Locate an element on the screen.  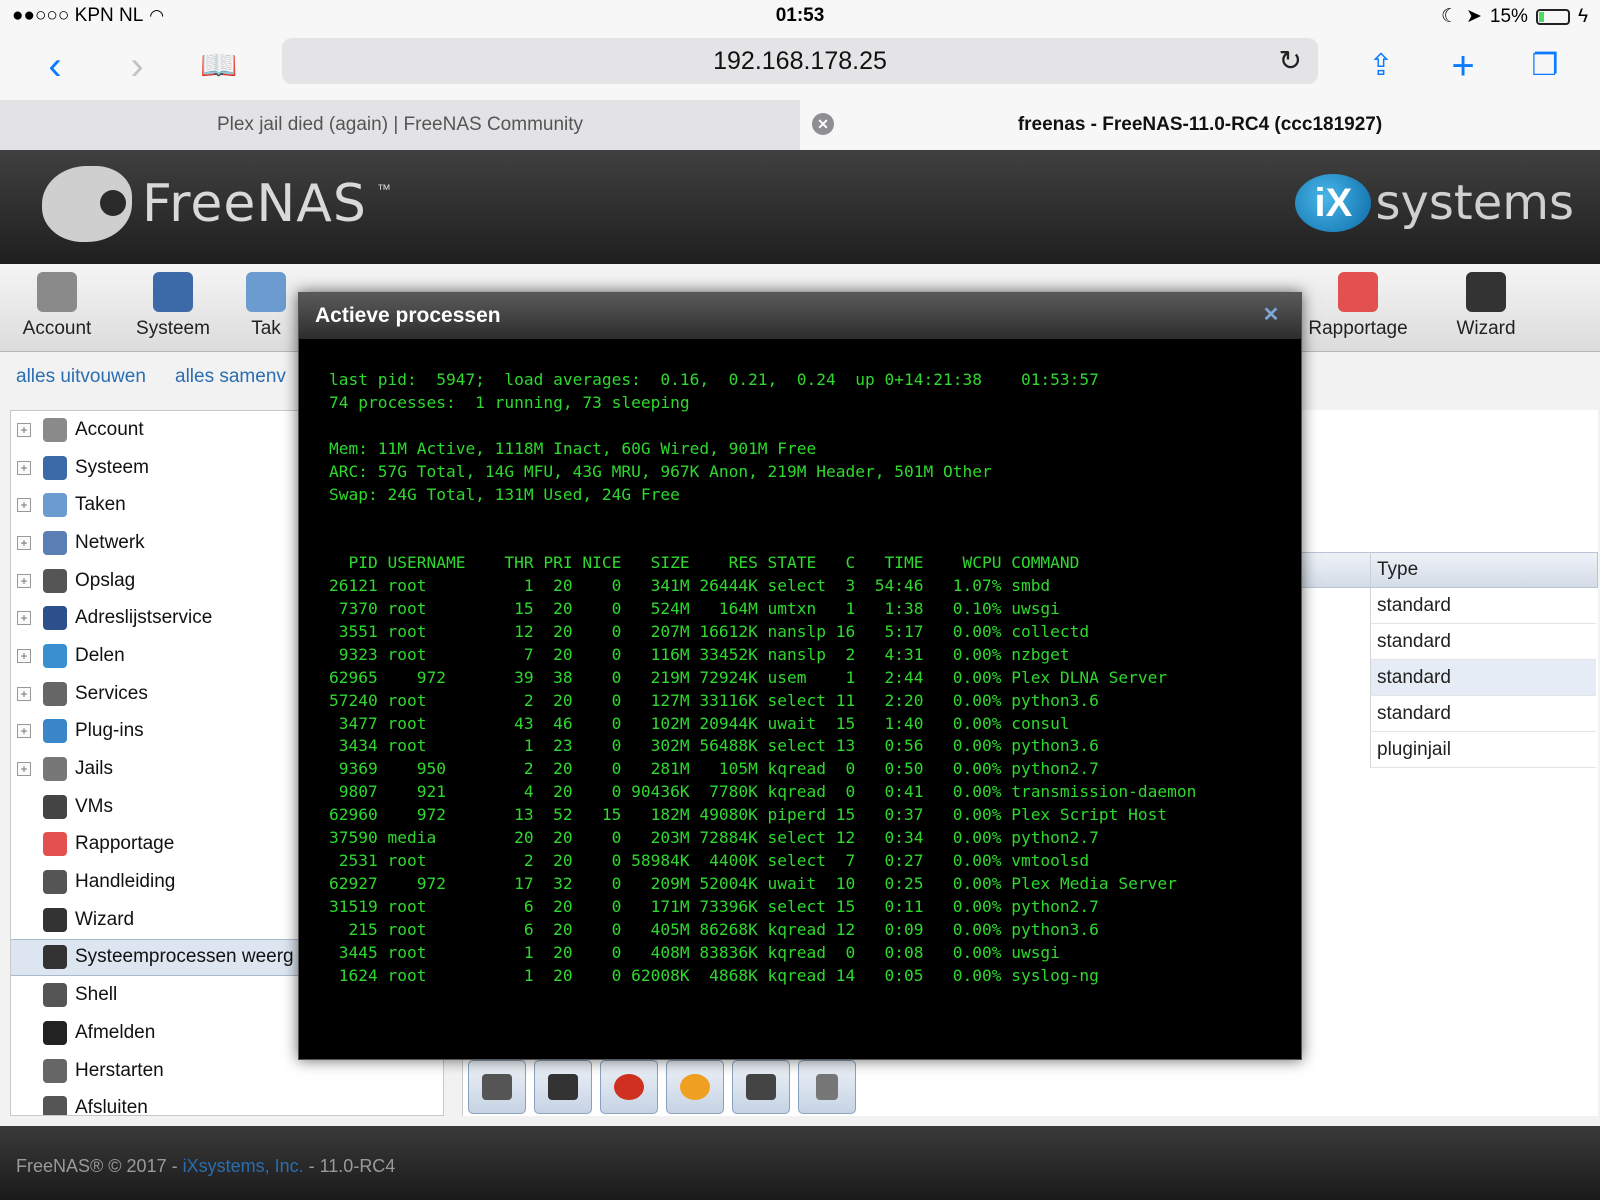
tree-item-label: Herstarten is located at coordinates (119, 1070).